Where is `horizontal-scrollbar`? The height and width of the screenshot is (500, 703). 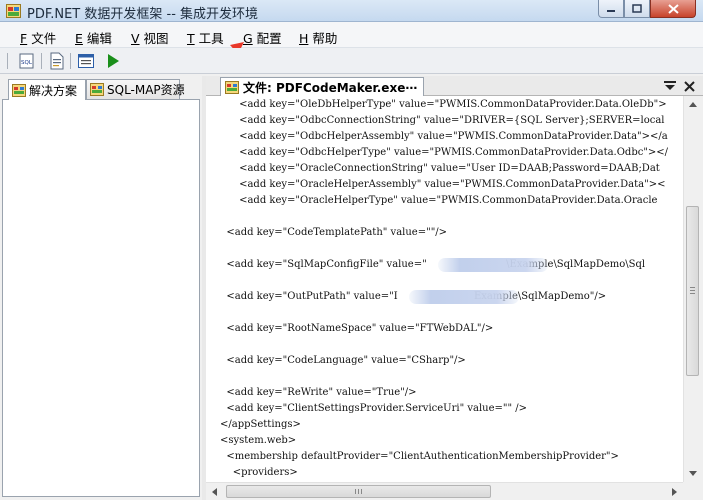 horizontal-scrollbar is located at coordinates (444, 490).